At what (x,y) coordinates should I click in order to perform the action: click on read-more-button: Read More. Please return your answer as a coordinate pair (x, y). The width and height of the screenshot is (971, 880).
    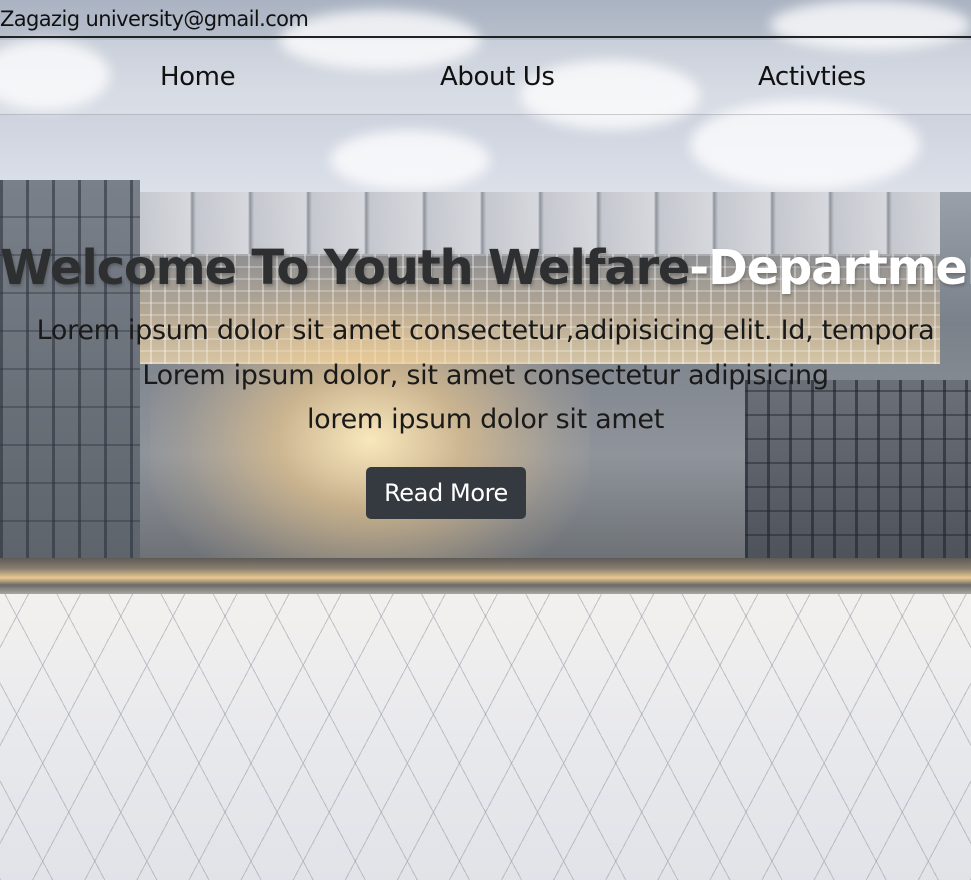
    Looking at the image, I should click on (446, 493).